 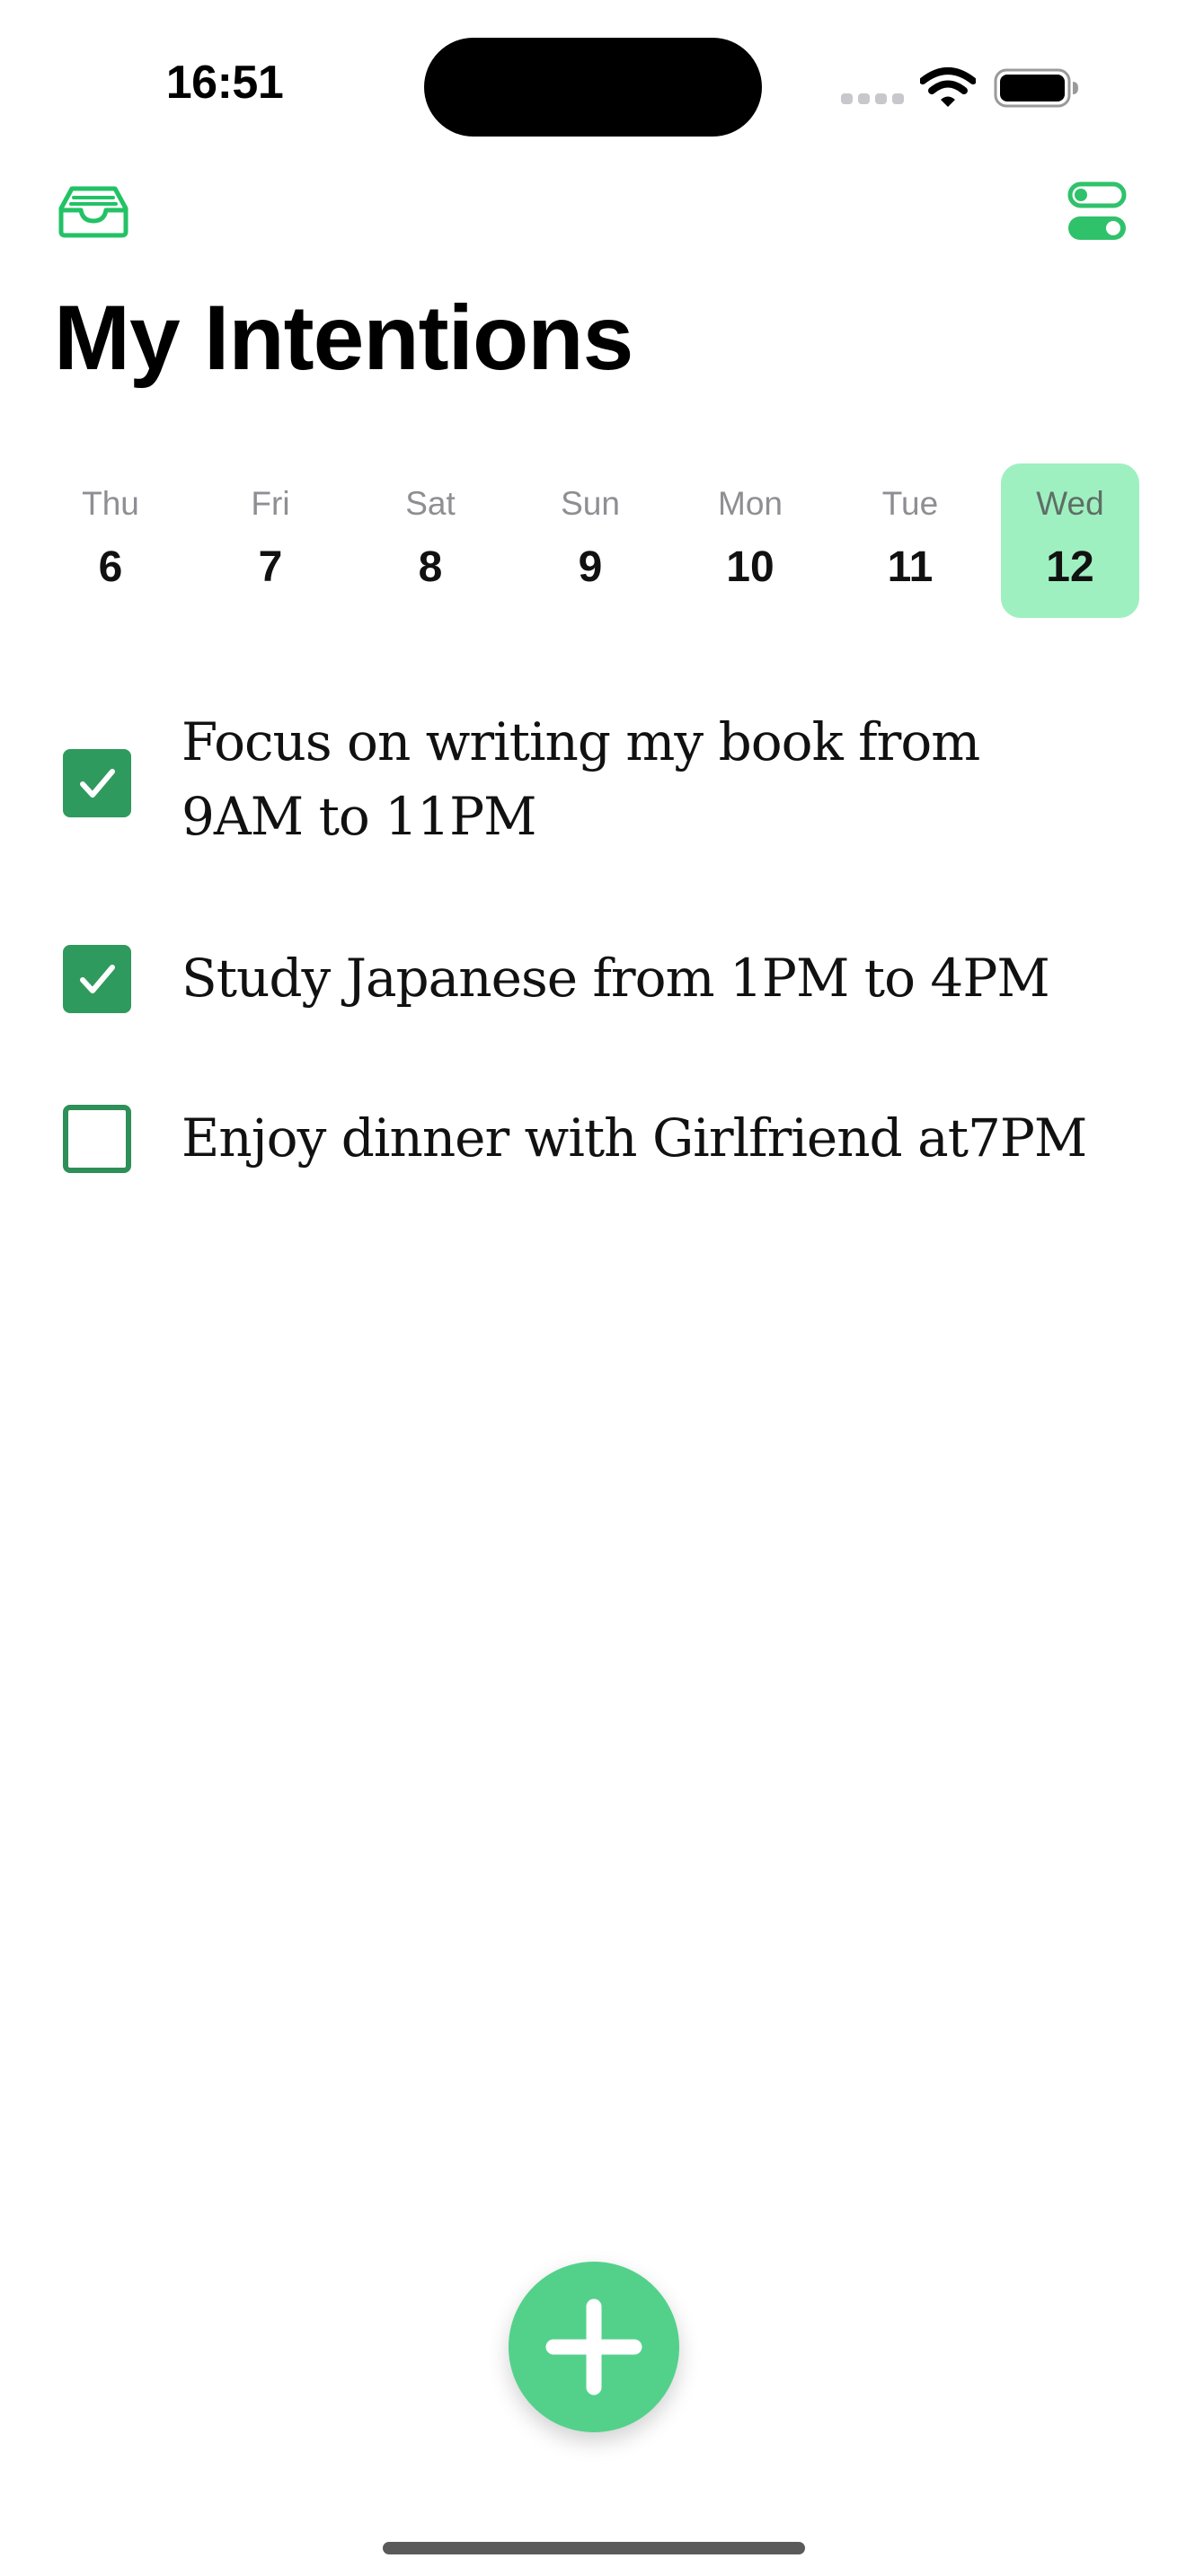 What do you see at coordinates (110, 503) in the screenshot?
I see `day-name: Thu` at bounding box center [110, 503].